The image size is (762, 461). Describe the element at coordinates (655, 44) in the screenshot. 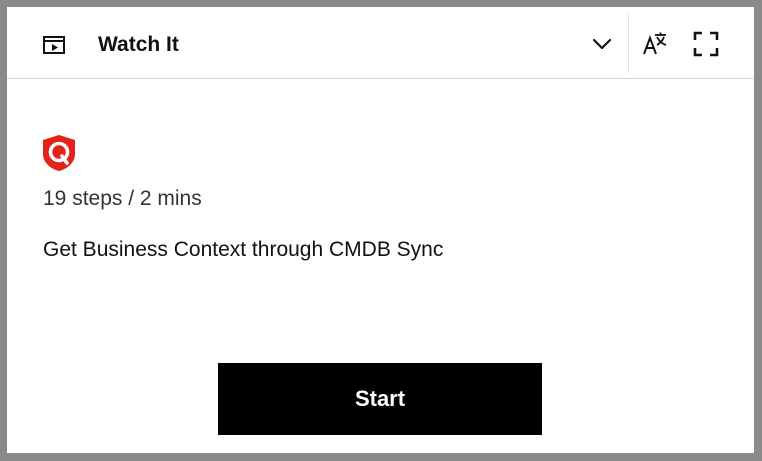

I see `translate-icon` at that location.